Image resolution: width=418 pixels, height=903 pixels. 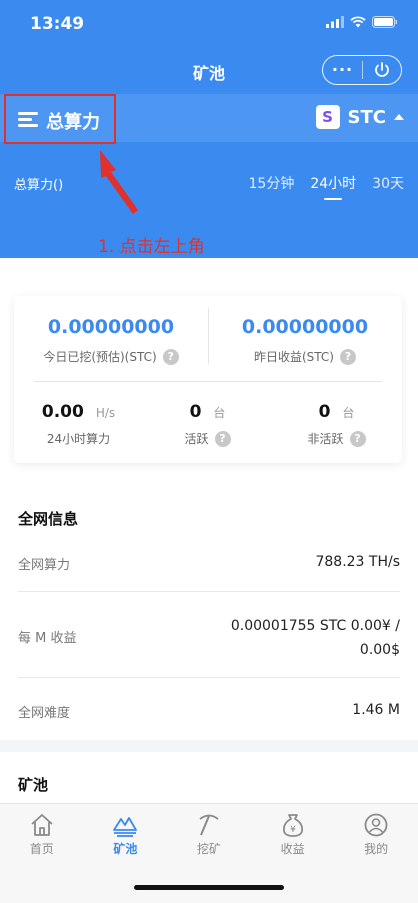 I want to click on divider, so click(x=208, y=381).